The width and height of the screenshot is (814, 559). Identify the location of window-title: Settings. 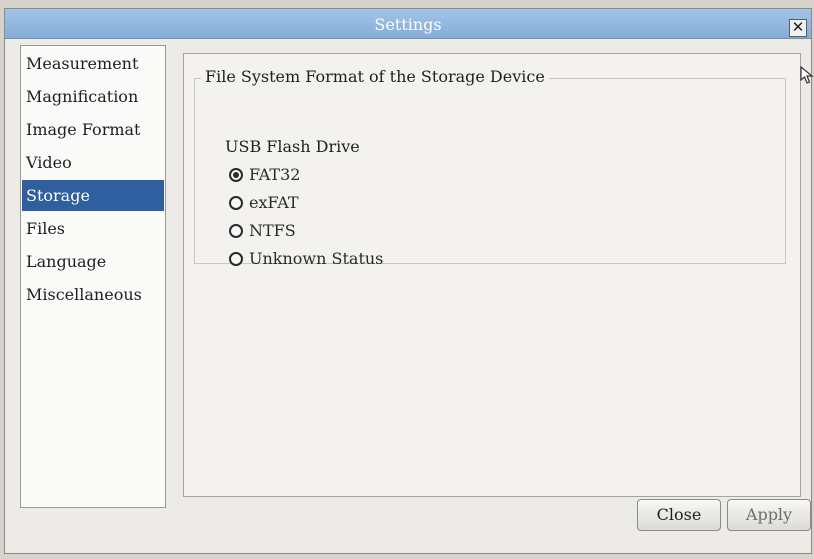
(408, 24).